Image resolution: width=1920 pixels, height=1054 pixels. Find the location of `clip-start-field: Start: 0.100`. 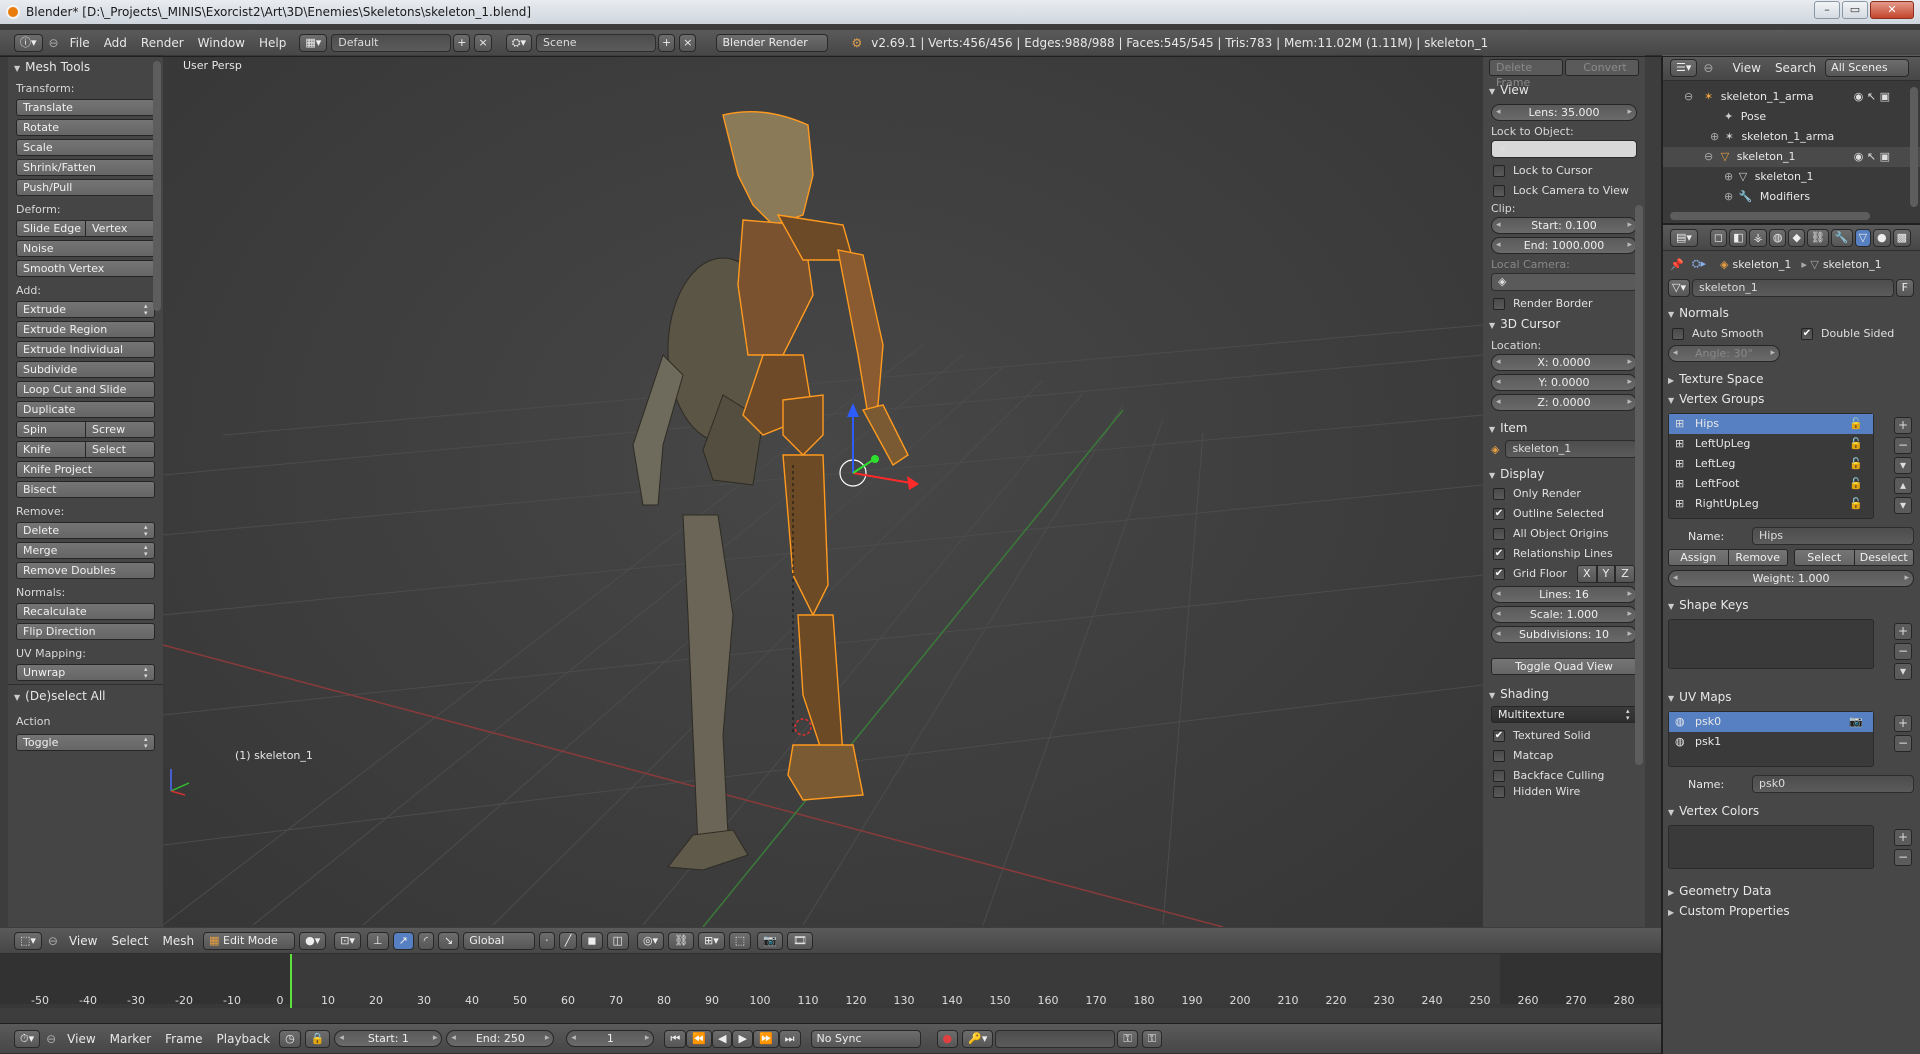

clip-start-field: Start: 0.100 is located at coordinates (1564, 225).